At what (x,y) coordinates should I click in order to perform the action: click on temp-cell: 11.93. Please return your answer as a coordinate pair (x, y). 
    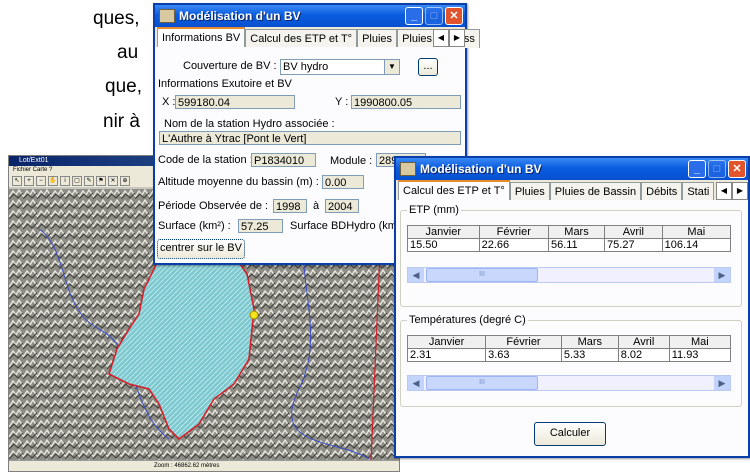
    Looking at the image, I should click on (700, 355).